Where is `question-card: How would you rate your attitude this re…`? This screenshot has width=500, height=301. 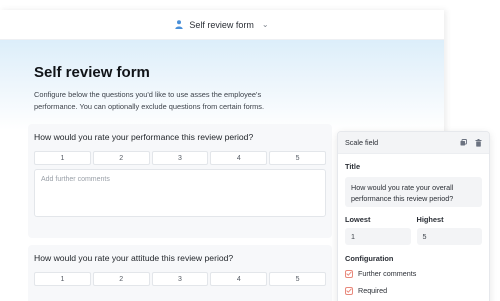
question-card: How would you rate your attitude this re… is located at coordinates (180, 273).